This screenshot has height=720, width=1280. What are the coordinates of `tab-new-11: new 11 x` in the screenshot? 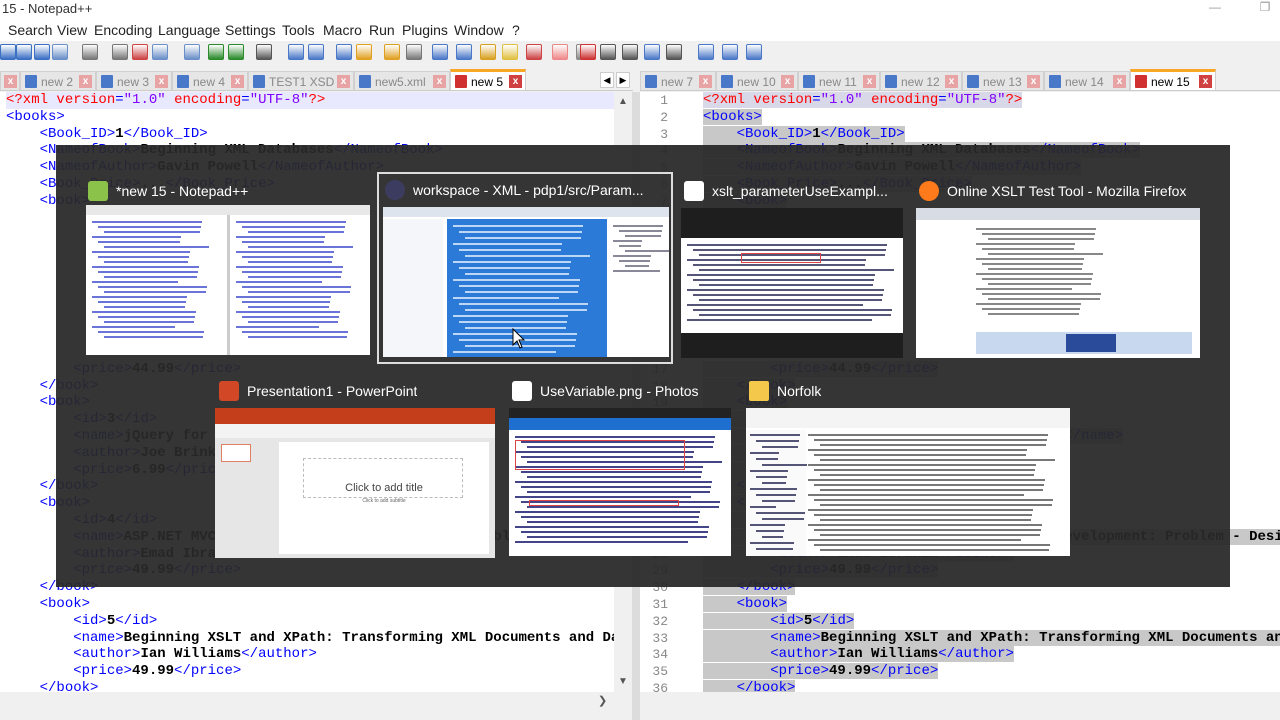 It's located at (839, 80).